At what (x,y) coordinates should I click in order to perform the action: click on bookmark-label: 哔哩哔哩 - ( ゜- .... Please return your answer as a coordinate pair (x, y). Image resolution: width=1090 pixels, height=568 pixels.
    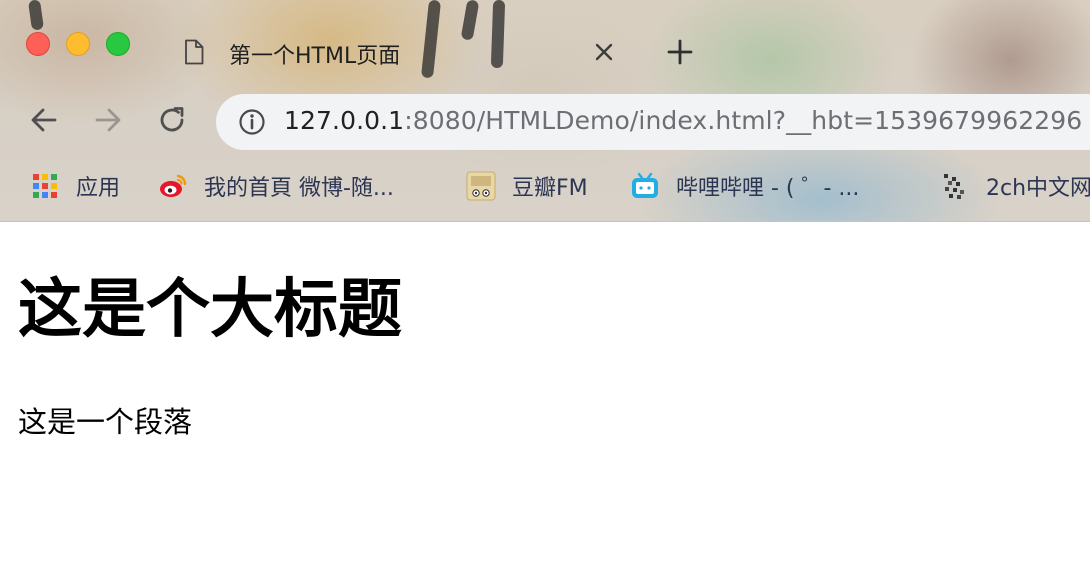
    Looking at the image, I should click on (768, 188).